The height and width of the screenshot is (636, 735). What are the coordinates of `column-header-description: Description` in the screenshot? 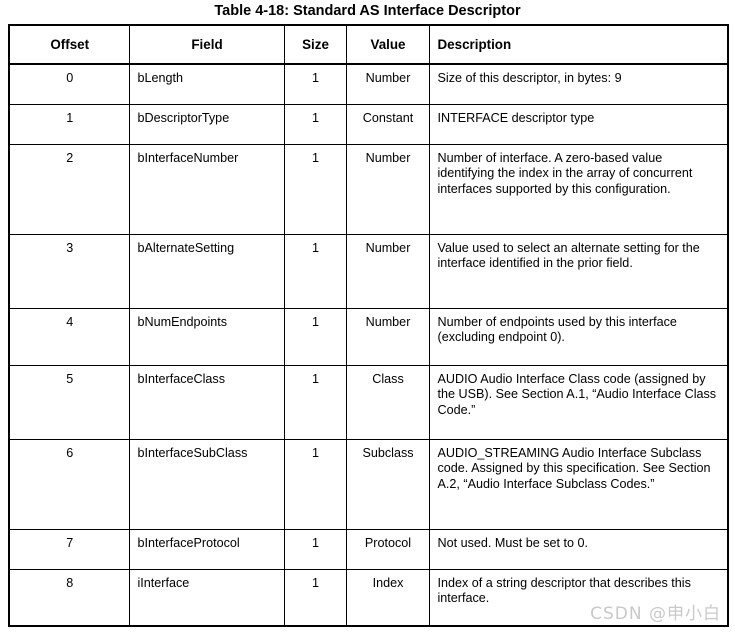 It's located at (578, 45).